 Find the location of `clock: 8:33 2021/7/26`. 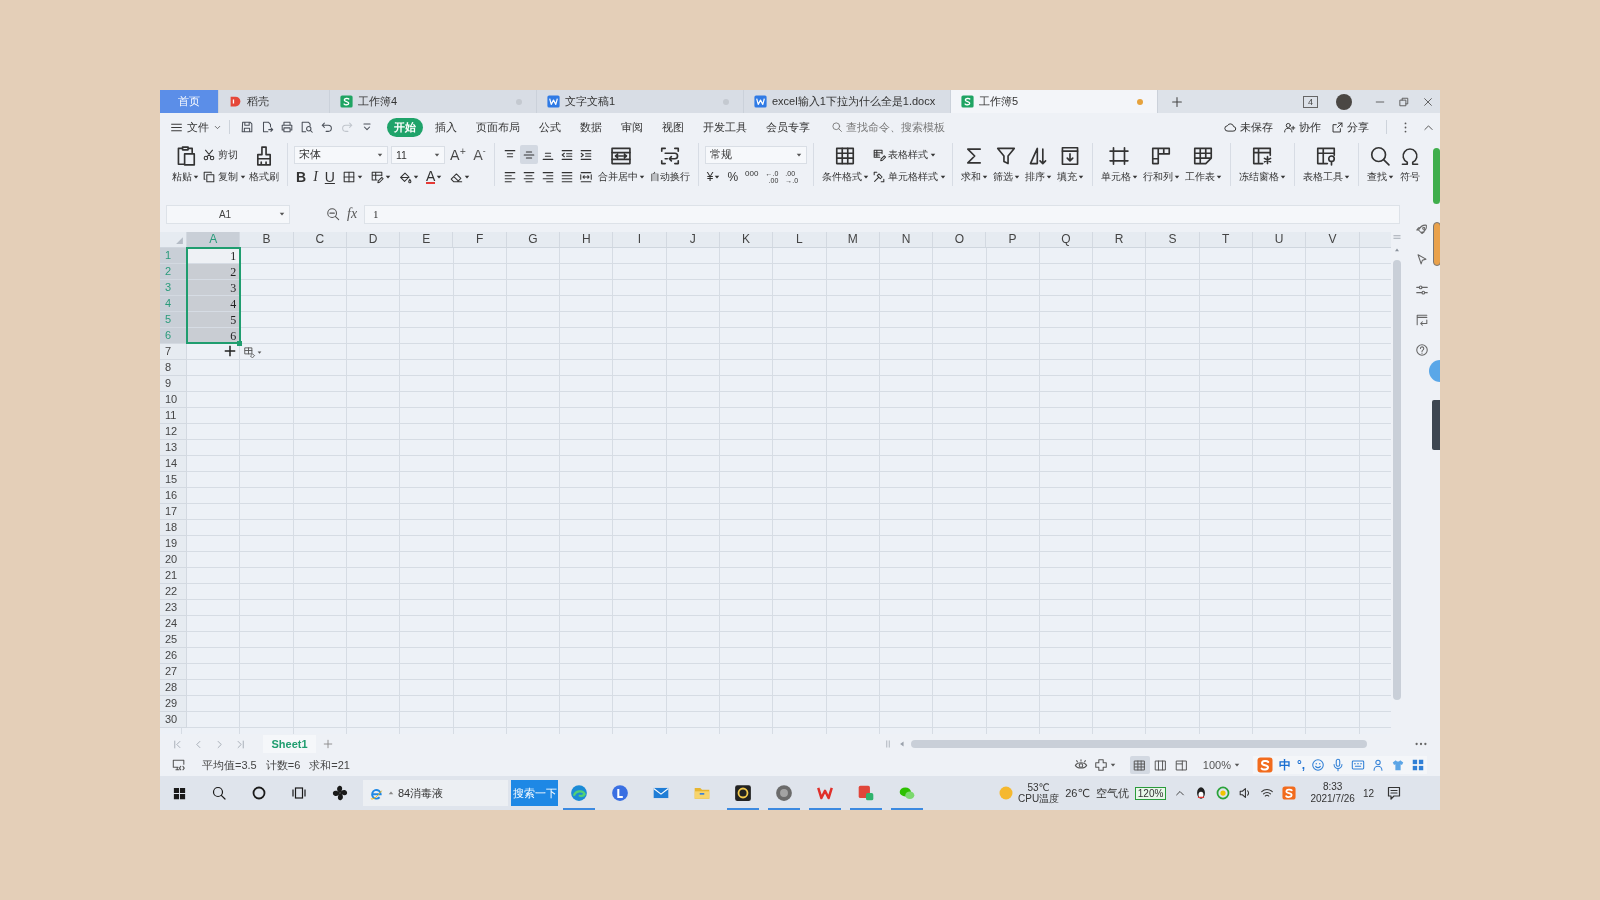

clock: 8:33 2021/7/26 is located at coordinates (1332, 793).